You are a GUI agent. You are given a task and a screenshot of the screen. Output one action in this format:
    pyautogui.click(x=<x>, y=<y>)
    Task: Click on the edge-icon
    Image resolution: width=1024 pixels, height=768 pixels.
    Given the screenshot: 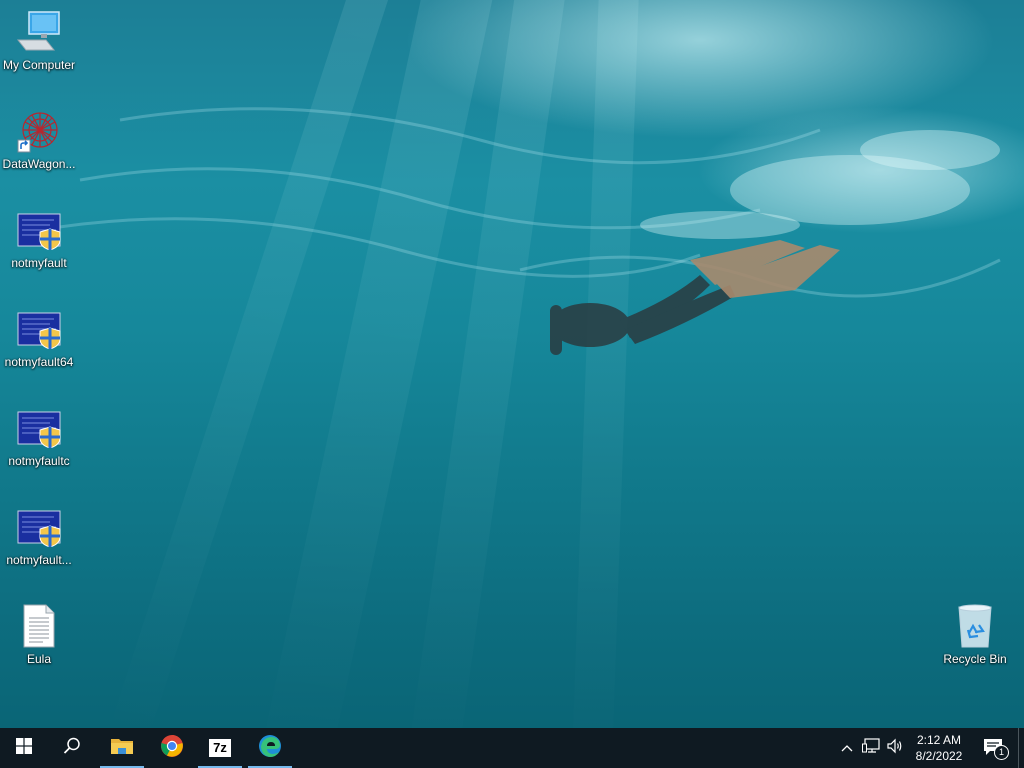 What is the action you would take?
    pyautogui.click(x=270, y=748)
    